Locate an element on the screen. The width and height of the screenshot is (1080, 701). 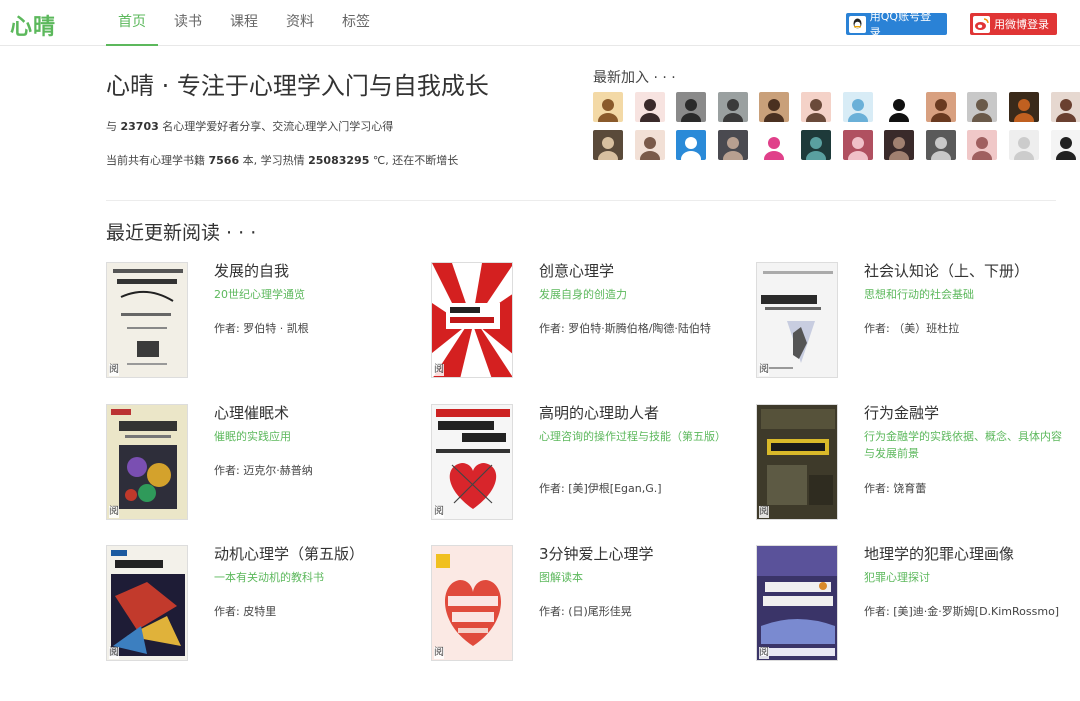
book-subtitle: 图解读本 is located at coordinates (561, 577).